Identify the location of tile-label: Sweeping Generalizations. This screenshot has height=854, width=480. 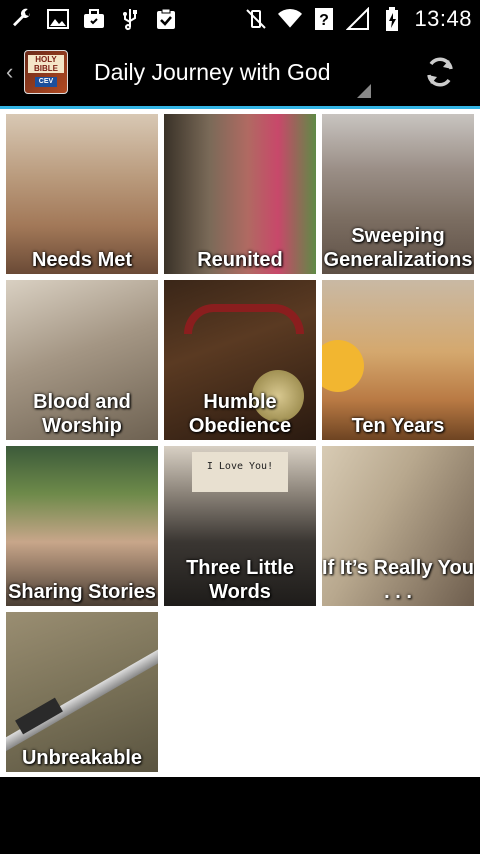
(398, 248).